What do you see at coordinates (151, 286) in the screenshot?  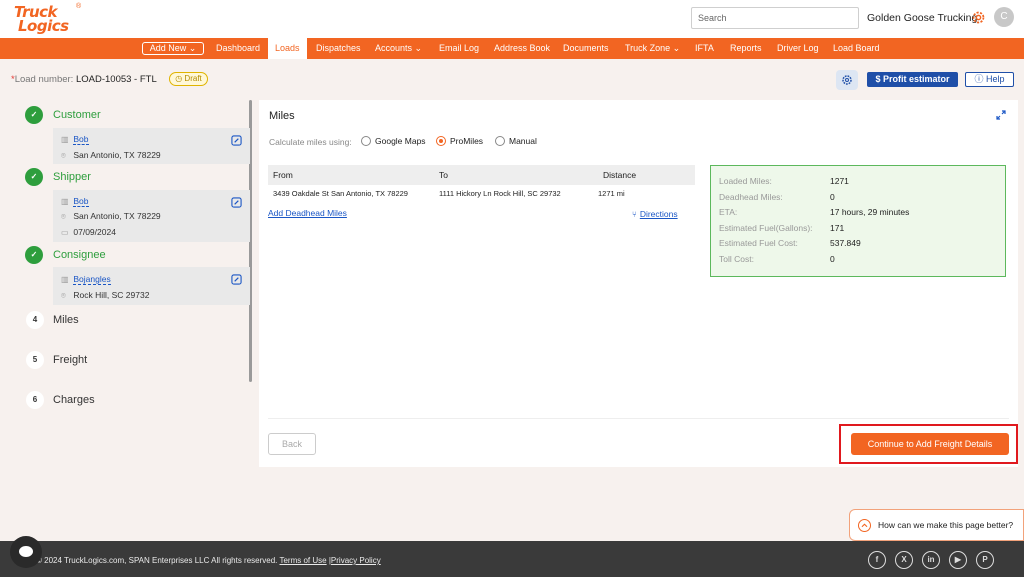 I see `consignee-card: ▥ Bojangles ⌾ Rock Hill, SC 29732` at bounding box center [151, 286].